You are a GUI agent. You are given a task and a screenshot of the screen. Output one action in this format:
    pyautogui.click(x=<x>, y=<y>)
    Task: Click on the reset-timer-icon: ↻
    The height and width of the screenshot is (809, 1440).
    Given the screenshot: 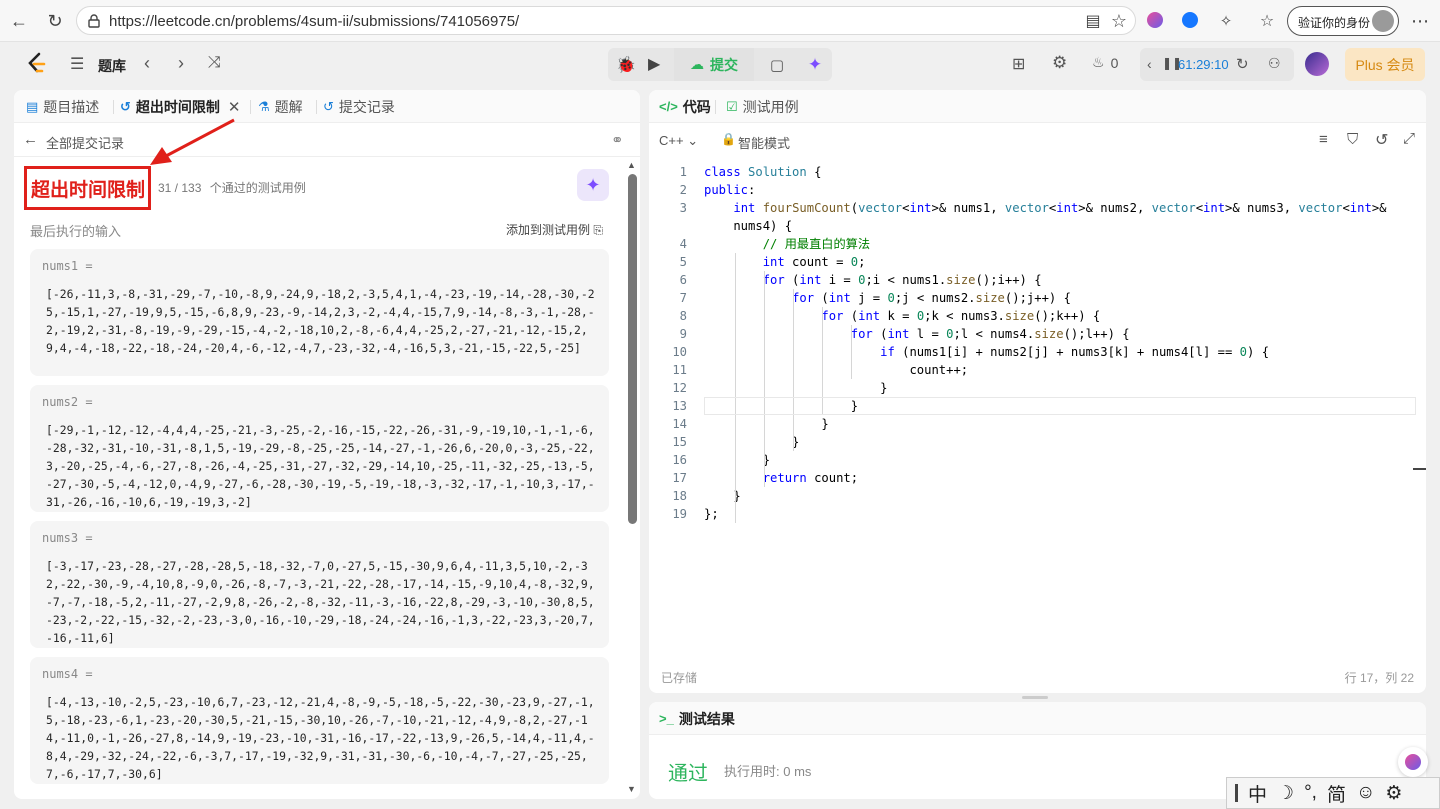 What is the action you would take?
    pyautogui.click(x=1242, y=64)
    